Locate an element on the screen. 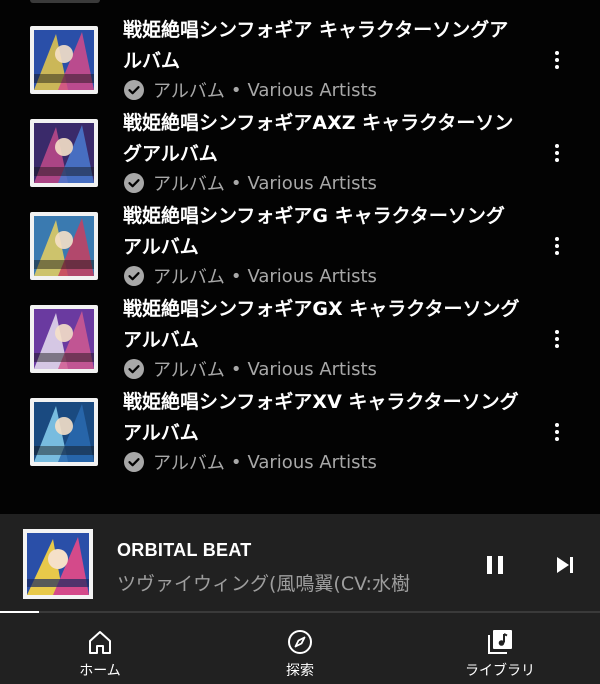 Image resolution: width=600 pixels, height=684 pixels. nav-item-label: 探索 is located at coordinates (300, 671).